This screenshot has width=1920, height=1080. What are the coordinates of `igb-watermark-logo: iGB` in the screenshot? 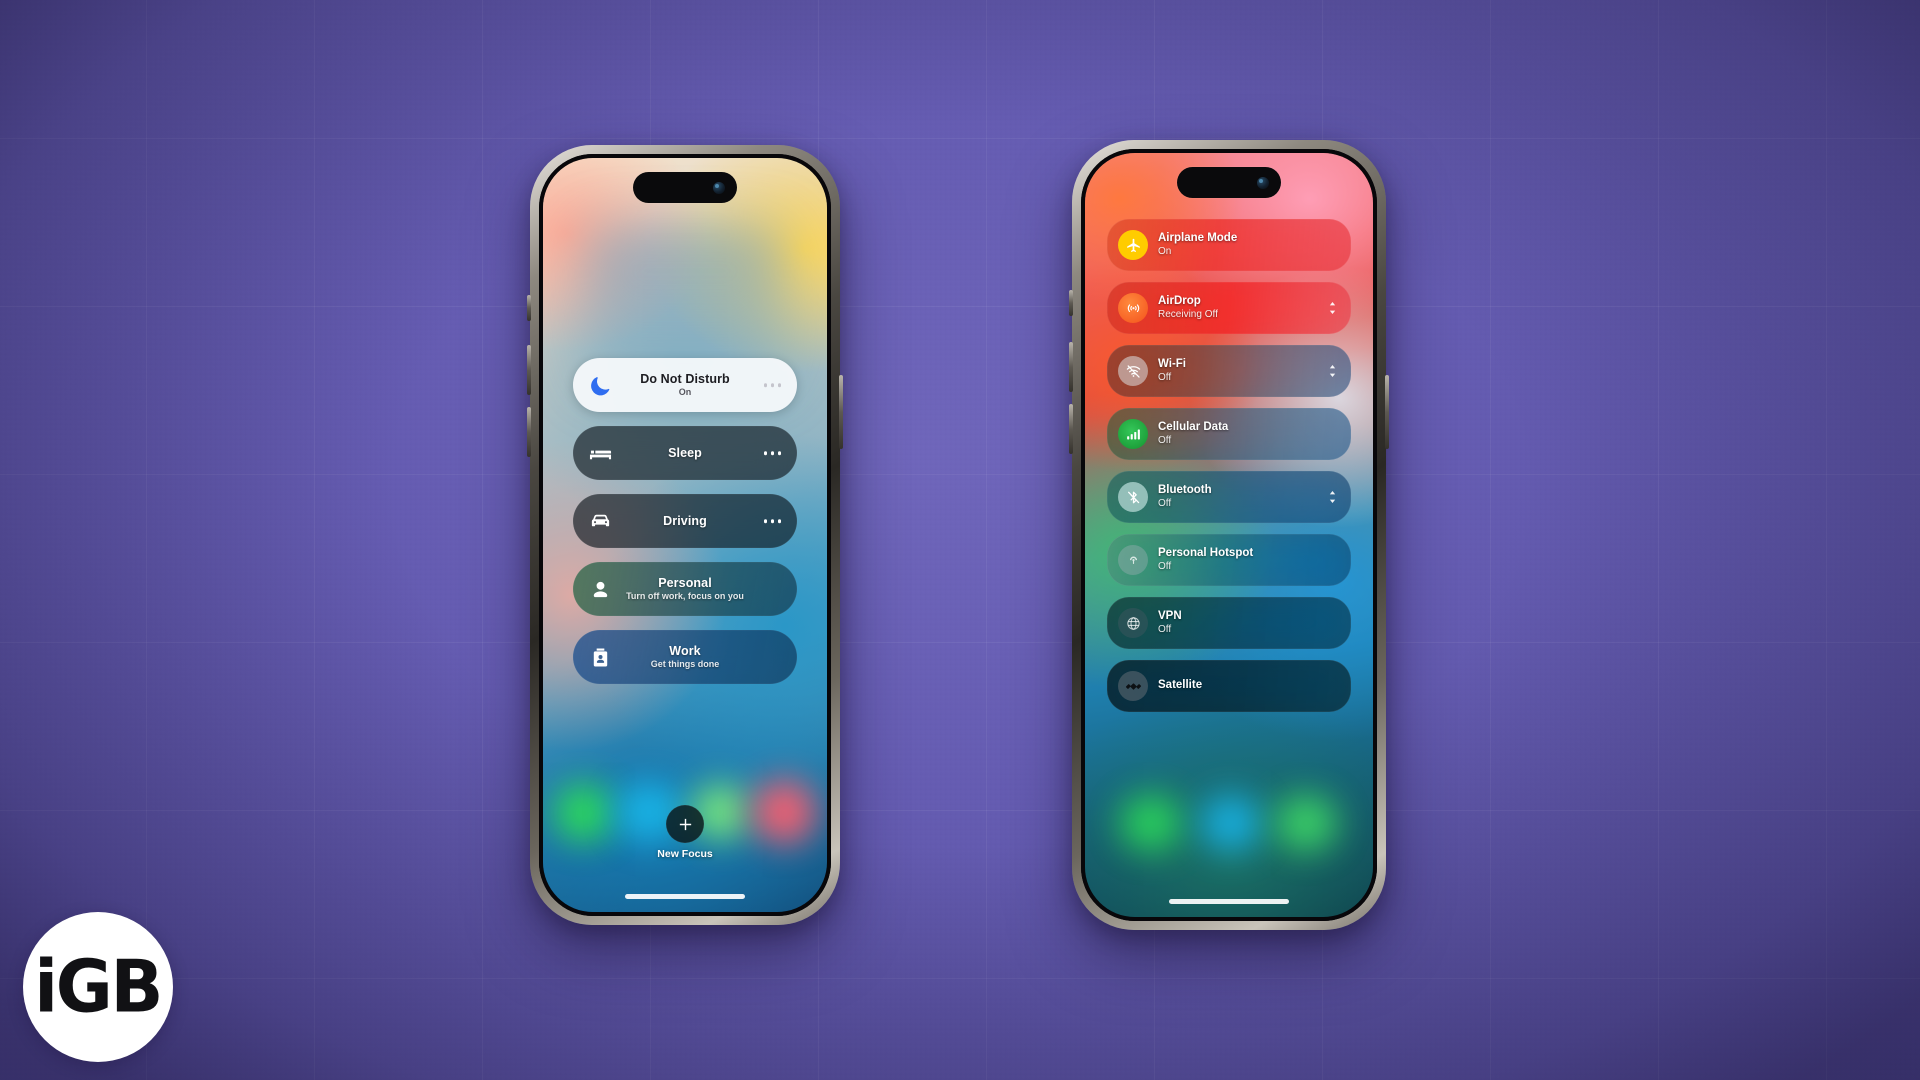 It's located at (98, 987).